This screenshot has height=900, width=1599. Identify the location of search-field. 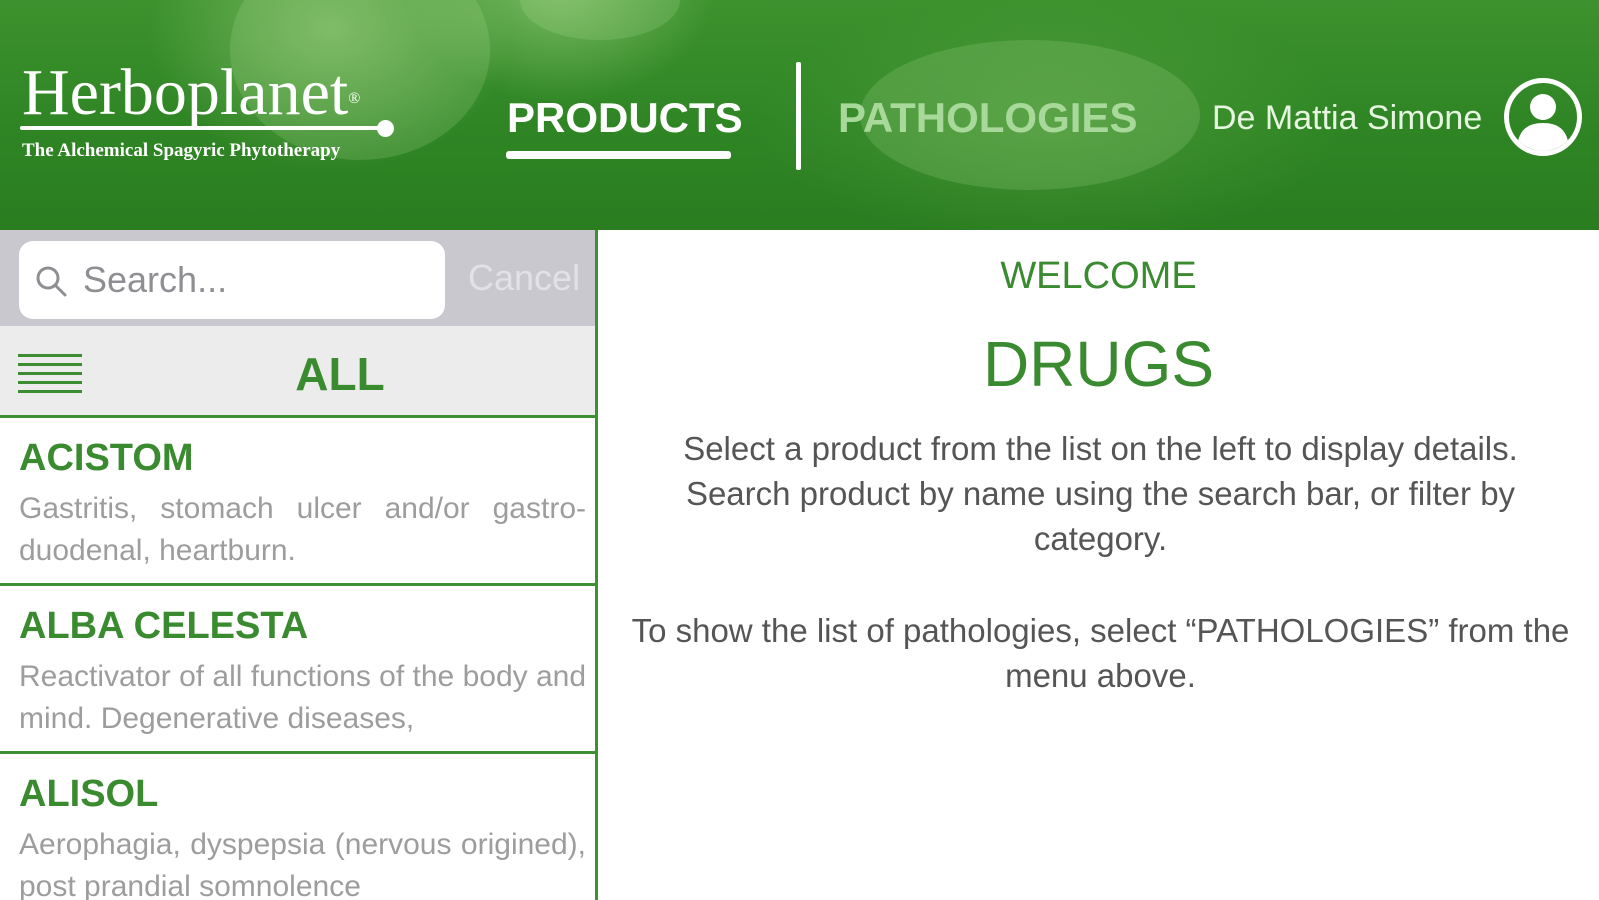
(232, 280).